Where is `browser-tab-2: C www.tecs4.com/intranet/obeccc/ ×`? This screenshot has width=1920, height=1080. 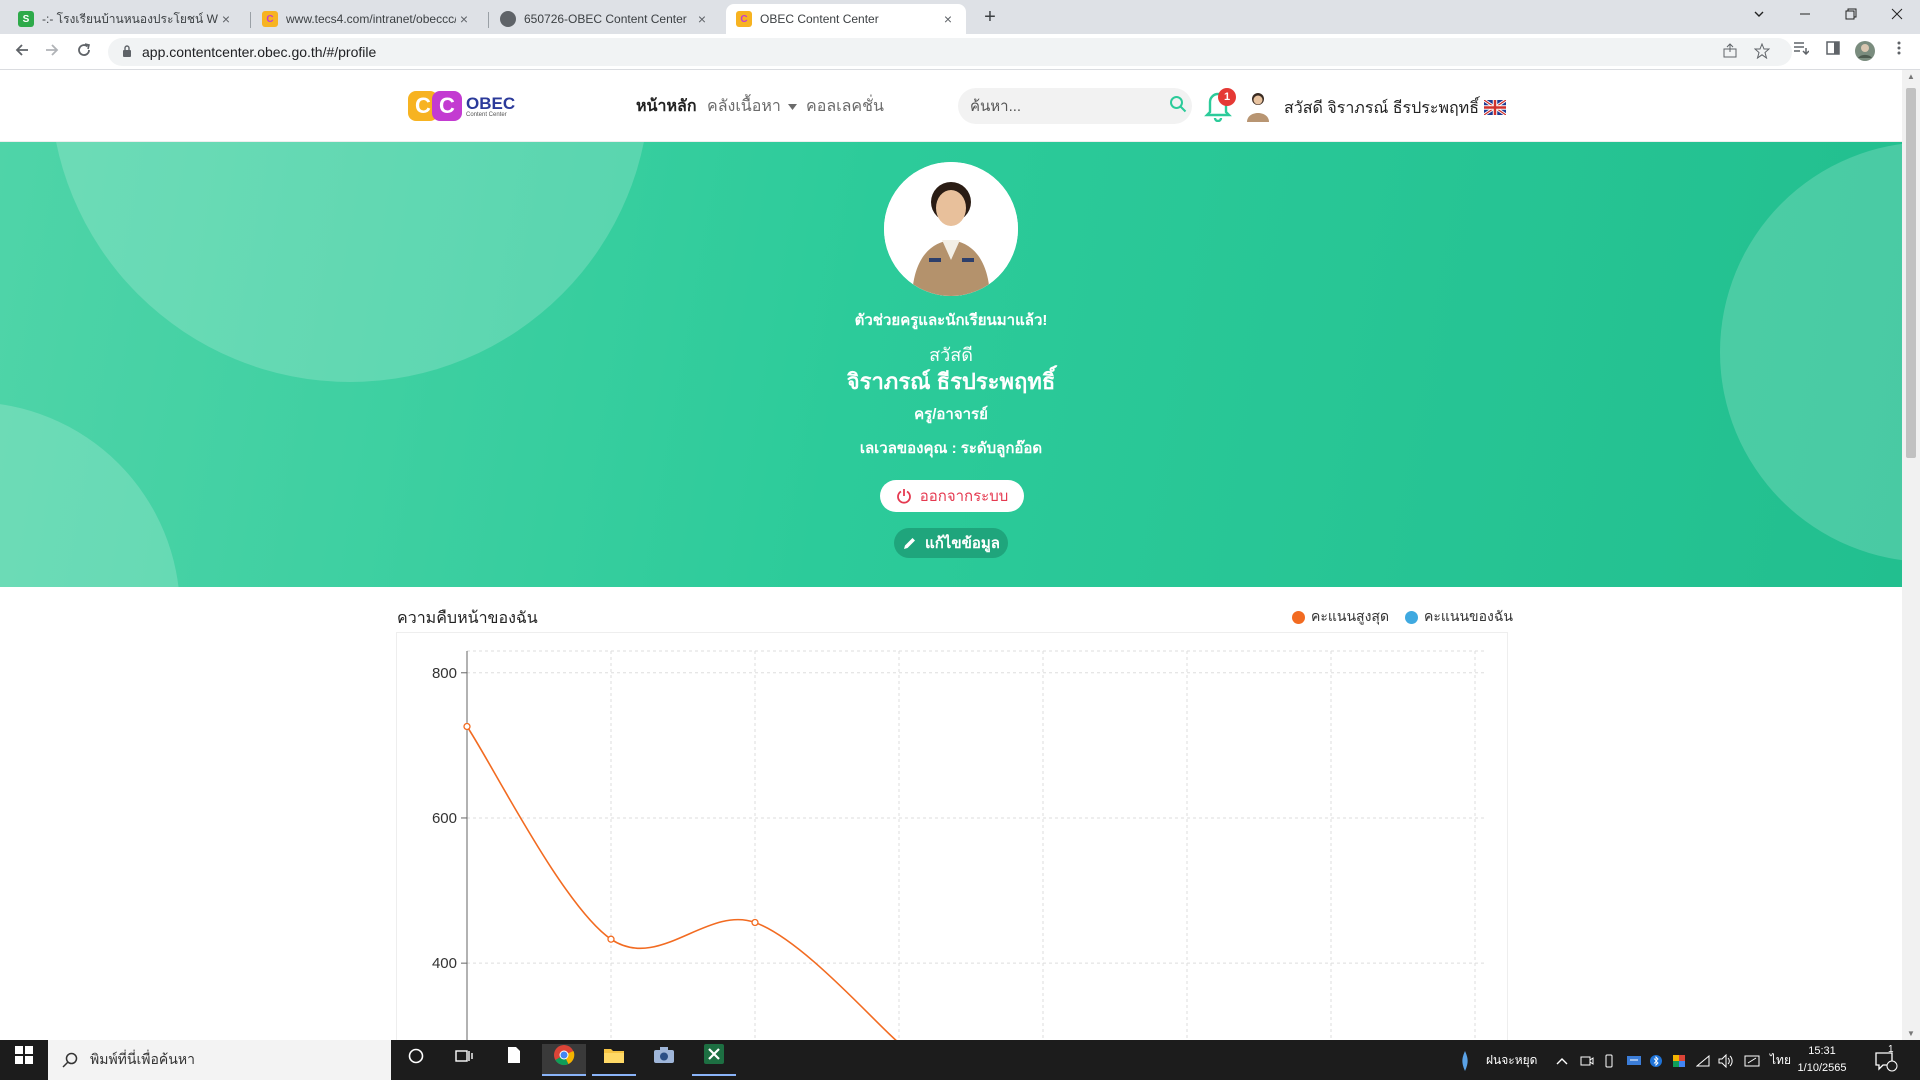
browser-tab-2: C www.tecs4.com/intranet/obeccc/ × is located at coordinates (367, 19).